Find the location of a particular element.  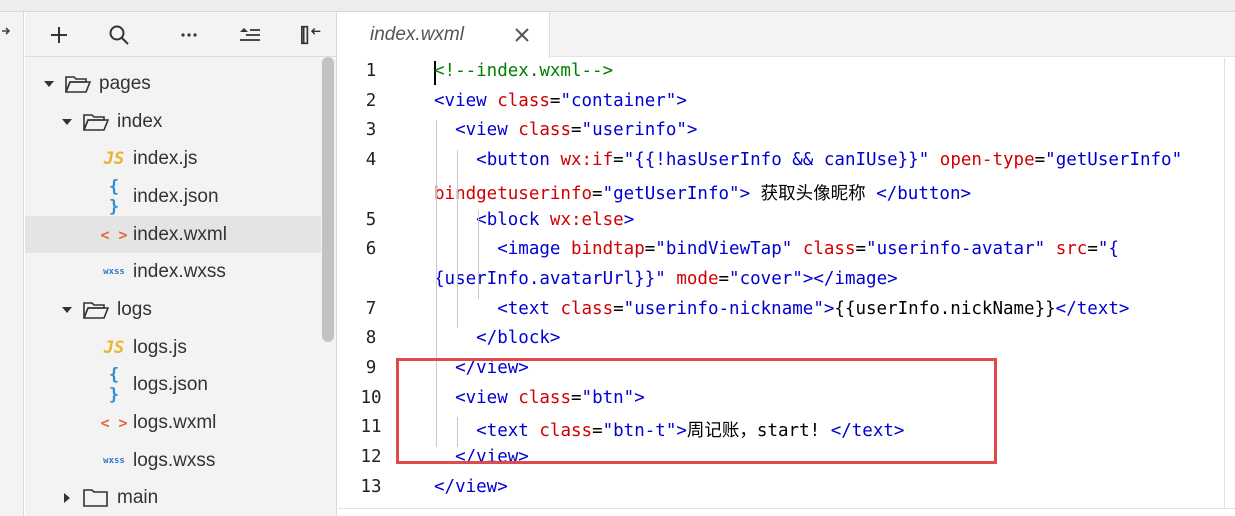

editor-horizontal-scrollbar is located at coordinates (786, 512).